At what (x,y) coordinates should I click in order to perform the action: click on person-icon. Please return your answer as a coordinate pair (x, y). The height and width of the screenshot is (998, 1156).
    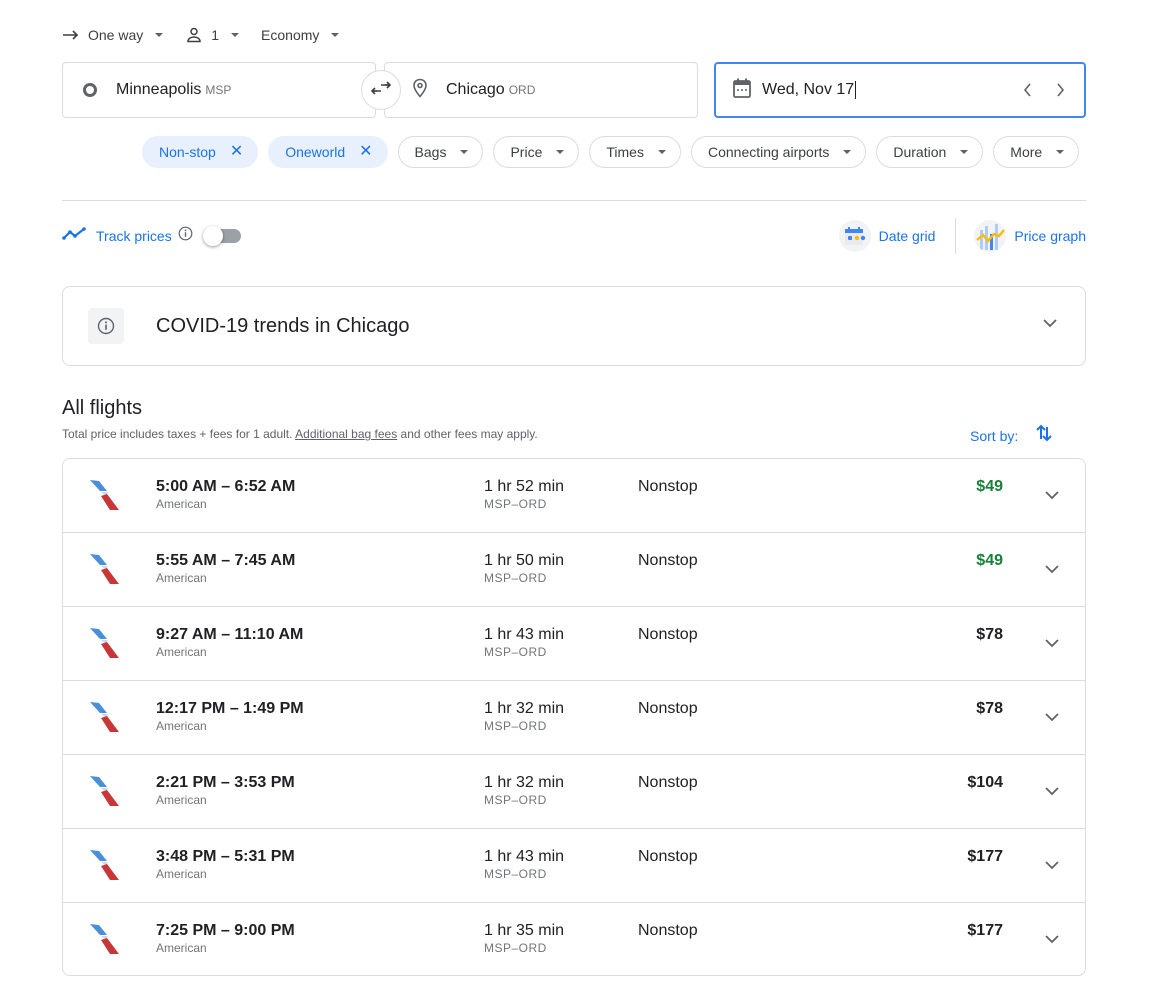
    Looking at the image, I should click on (194, 35).